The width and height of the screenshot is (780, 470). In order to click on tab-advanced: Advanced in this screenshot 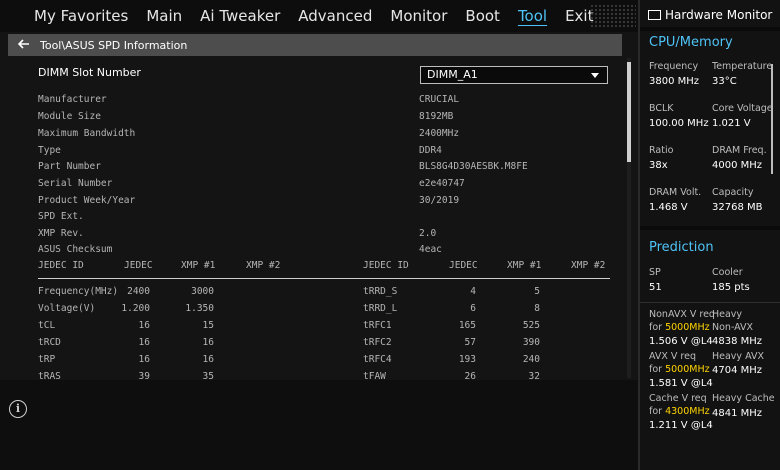, I will do `click(335, 16)`.